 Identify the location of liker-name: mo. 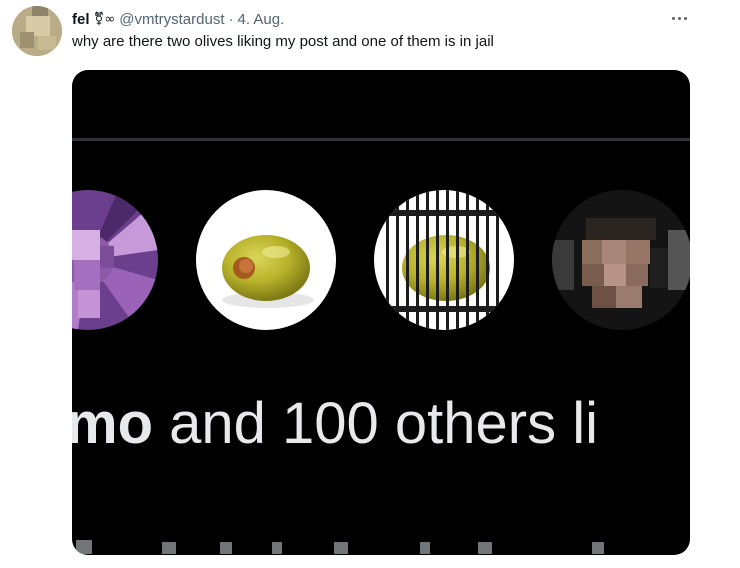
(112, 423).